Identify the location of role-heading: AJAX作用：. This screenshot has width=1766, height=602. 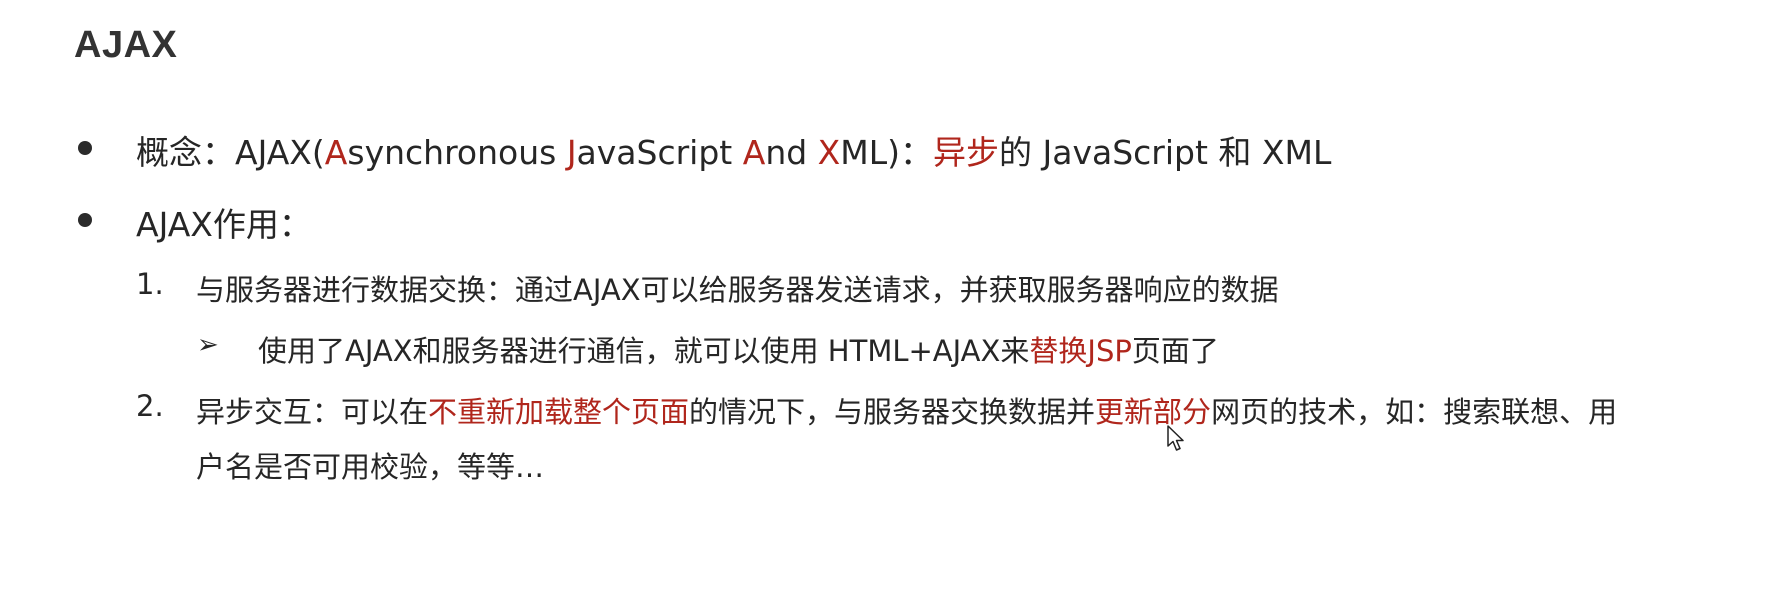
(224, 224).